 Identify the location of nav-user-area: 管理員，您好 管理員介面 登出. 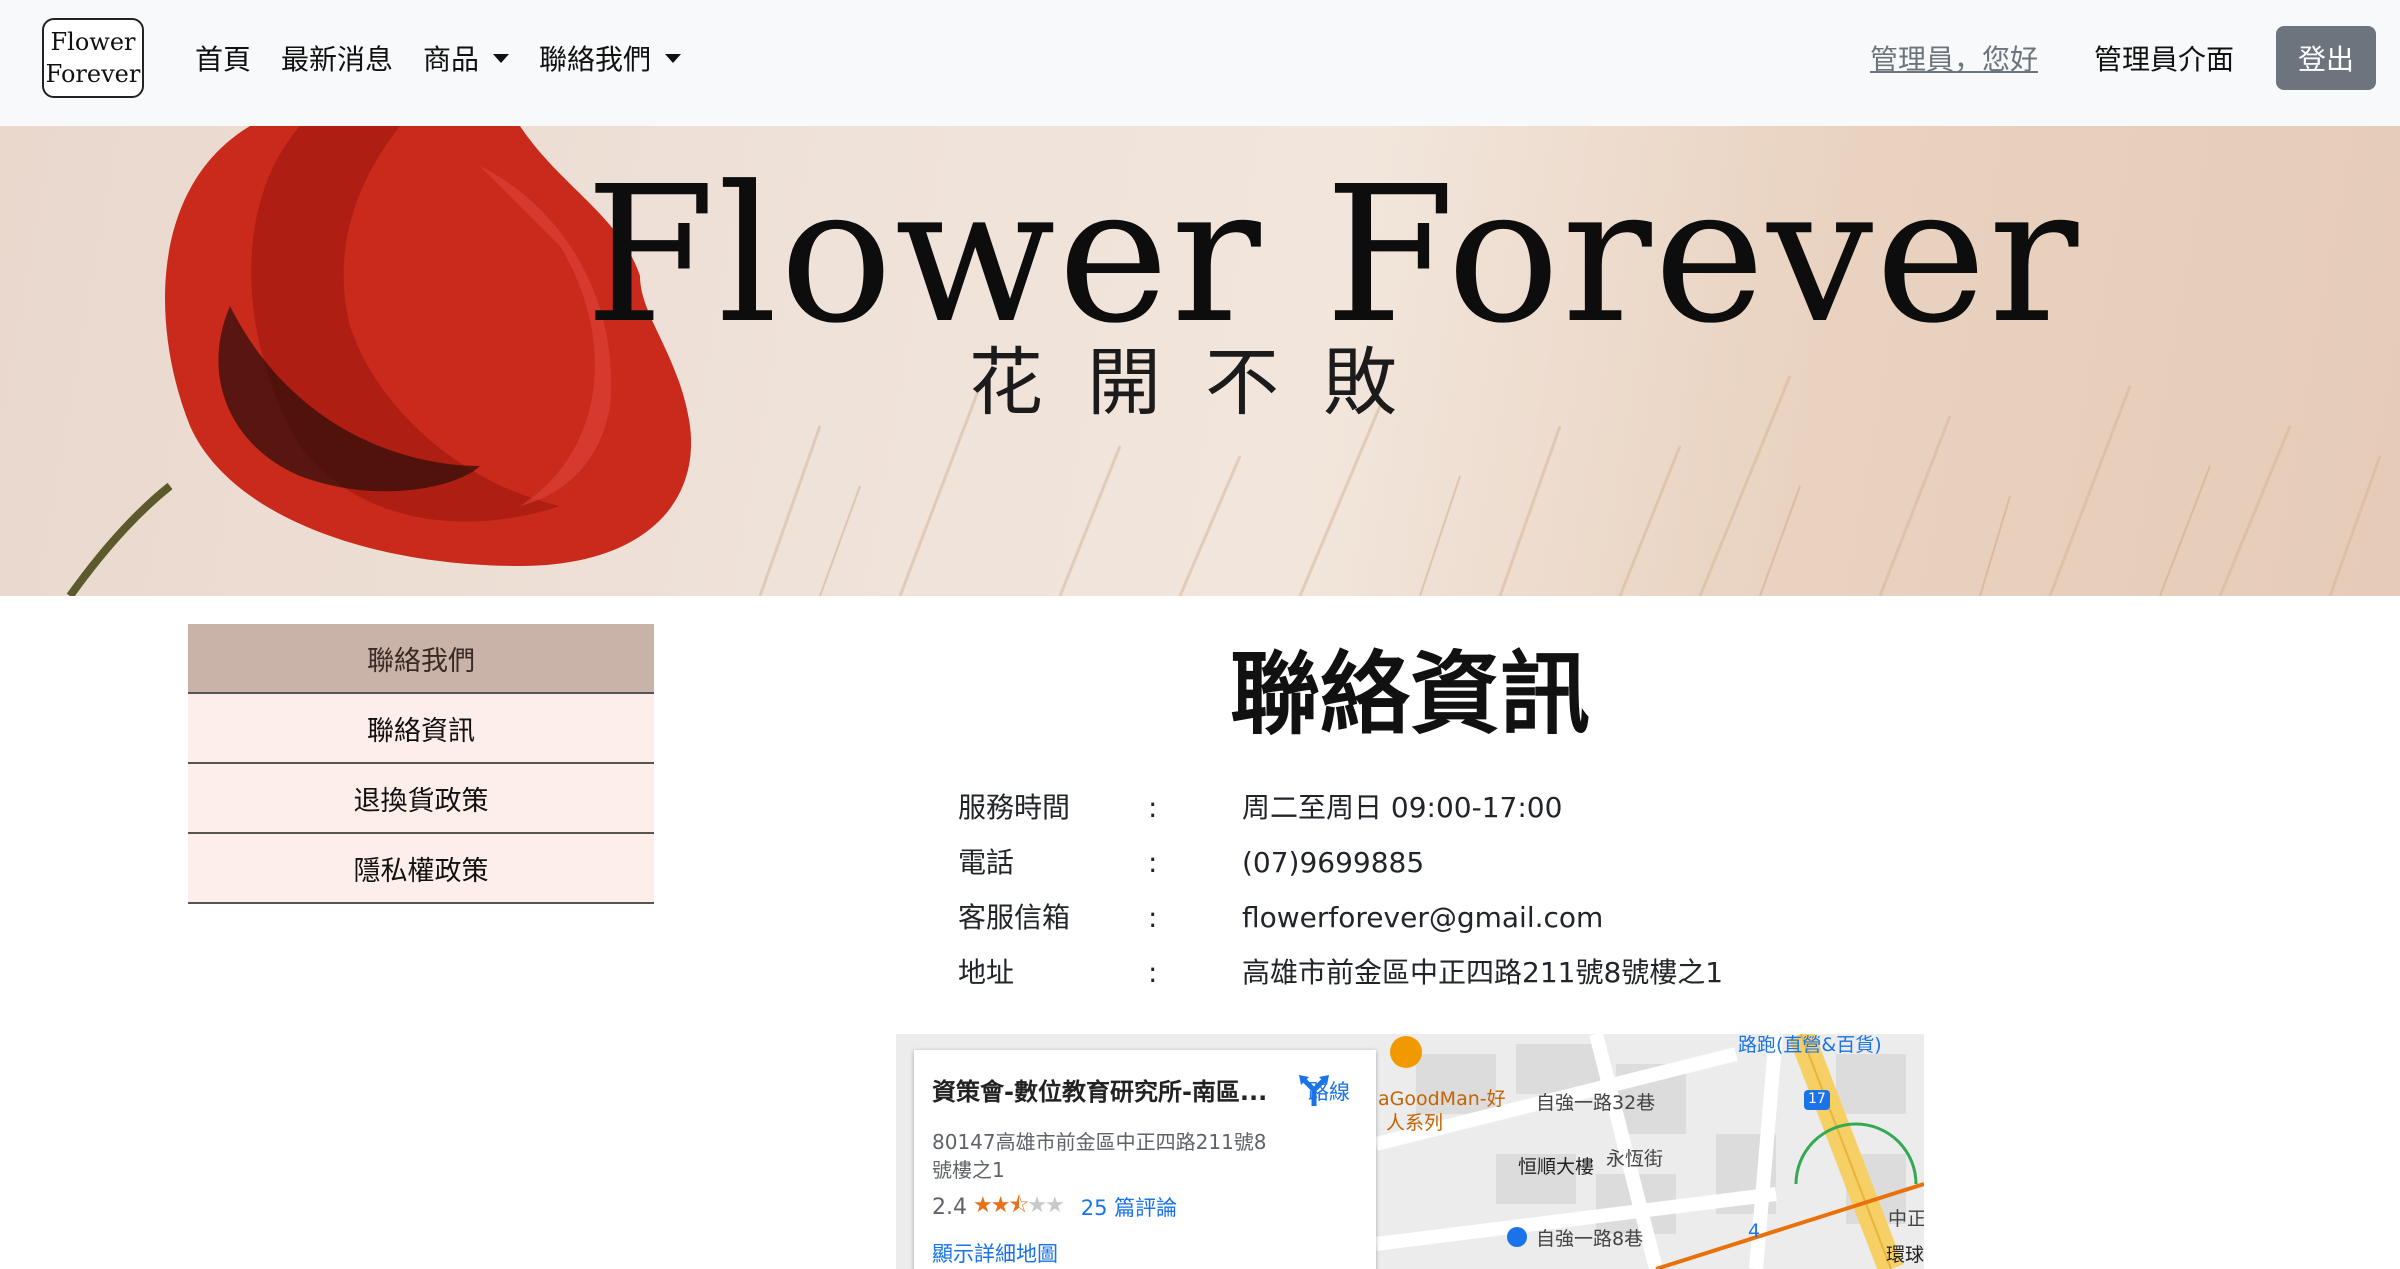
(2123, 58).